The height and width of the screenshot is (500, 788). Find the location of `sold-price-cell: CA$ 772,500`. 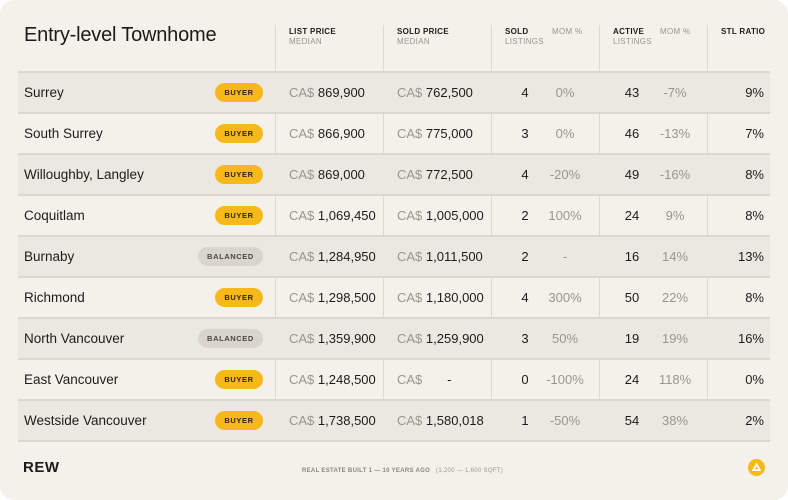

sold-price-cell: CA$ 772,500 is located at coordinates (435, 174).